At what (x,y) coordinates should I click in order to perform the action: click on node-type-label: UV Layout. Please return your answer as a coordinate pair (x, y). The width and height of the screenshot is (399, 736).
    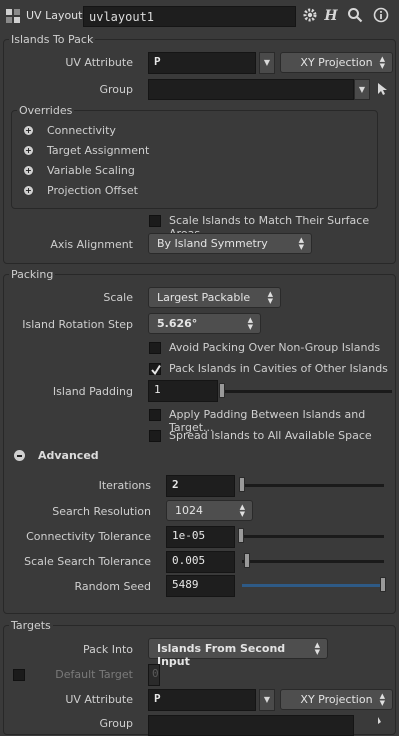
    Looking at the image, I should click on (54, 15).